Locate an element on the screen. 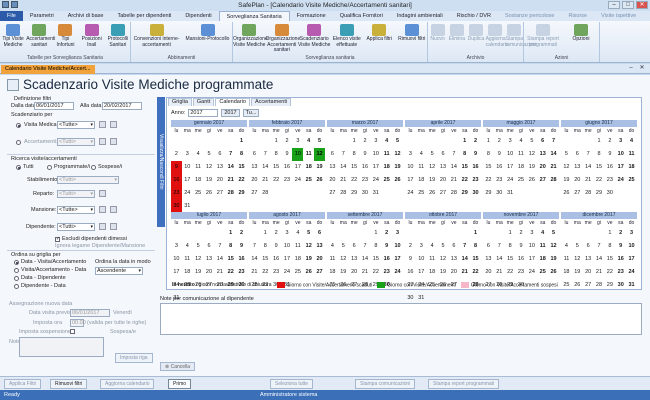  day-cell: 16 is located at coordinates (386, 259).